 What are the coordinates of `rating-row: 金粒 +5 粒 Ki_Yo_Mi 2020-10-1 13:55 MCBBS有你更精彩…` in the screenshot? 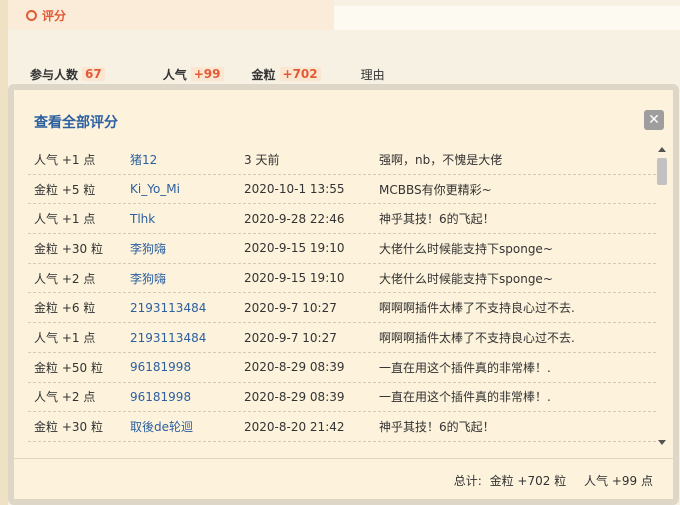 It's located at (342, 190).